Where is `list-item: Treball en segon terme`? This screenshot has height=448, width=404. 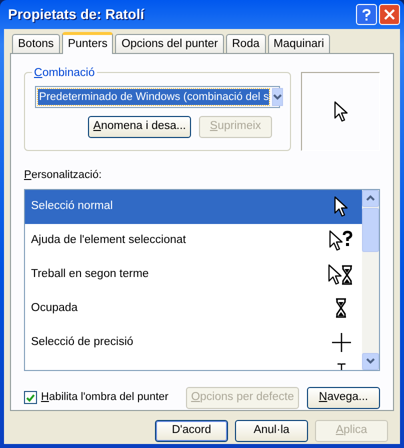 list-item: Treball en segon terme is located at coordinates (193, 275).